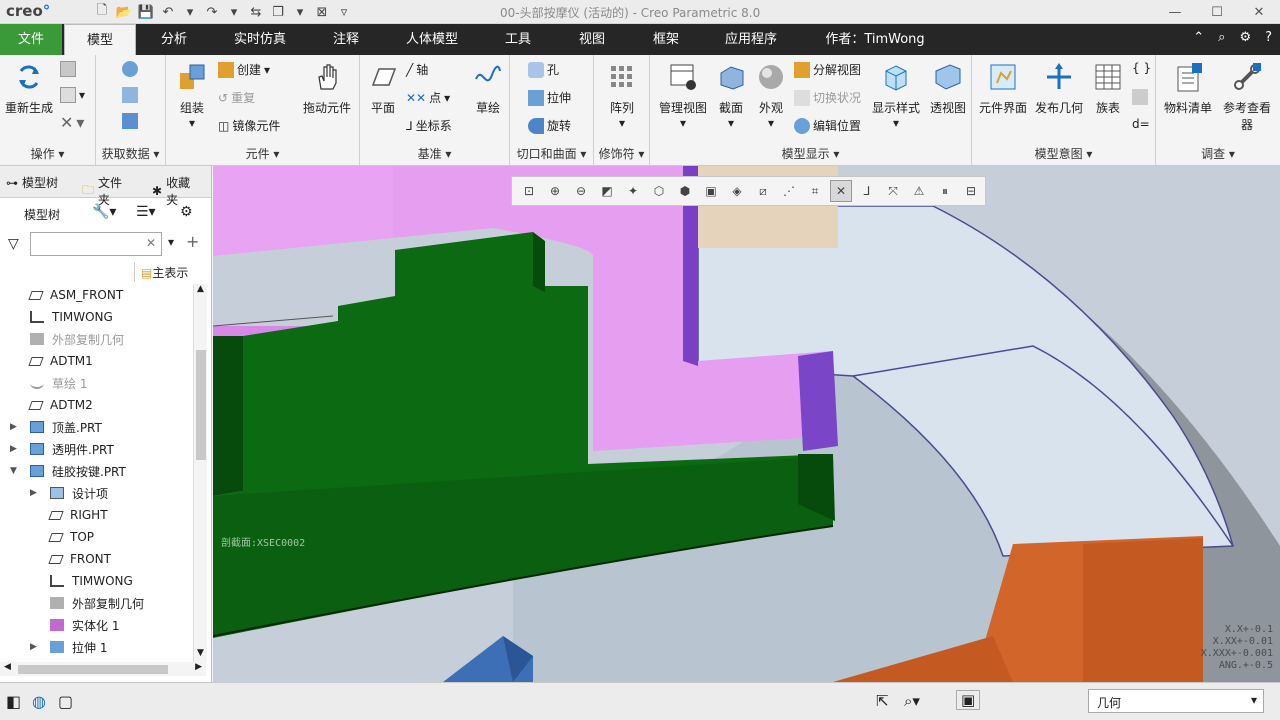  I want to click on scroll-left-arrow: ◀, so click(7, 667).